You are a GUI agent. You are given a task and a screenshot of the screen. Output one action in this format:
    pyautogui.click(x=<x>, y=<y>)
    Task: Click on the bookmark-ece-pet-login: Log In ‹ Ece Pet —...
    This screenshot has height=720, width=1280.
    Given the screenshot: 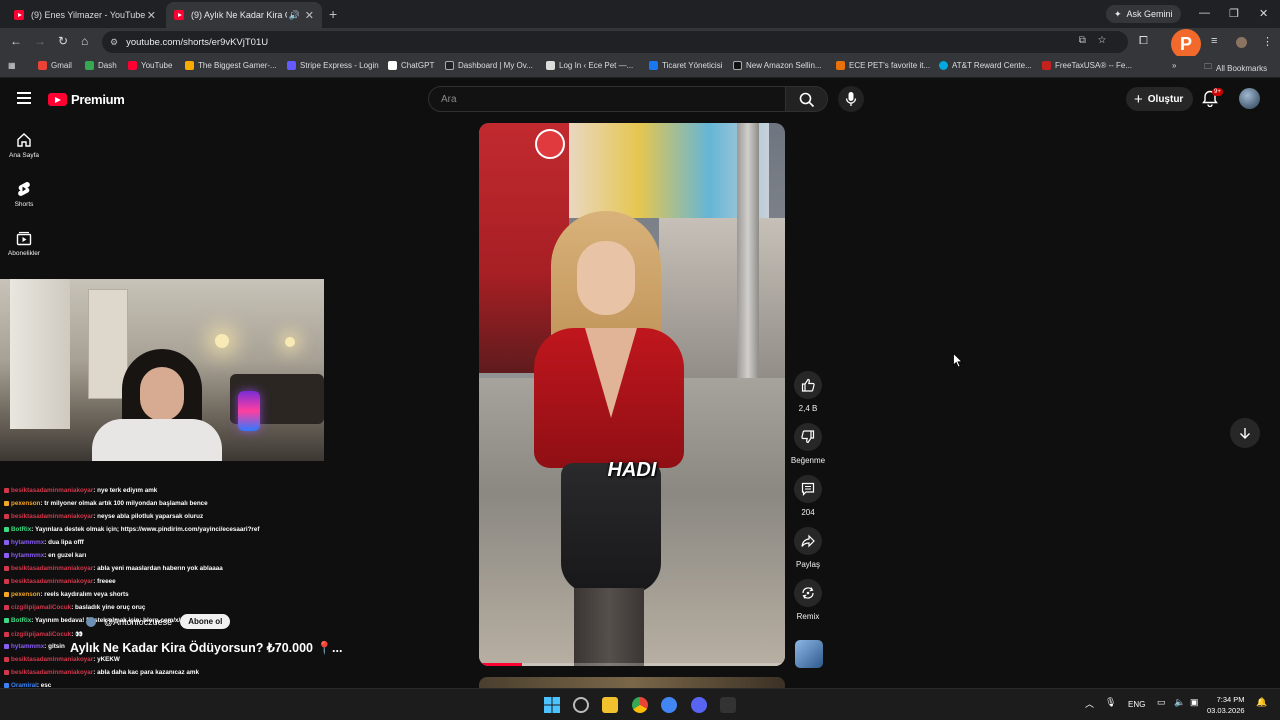 What is the action you would take?
    pyautogui.click(x=589, y=65)
    